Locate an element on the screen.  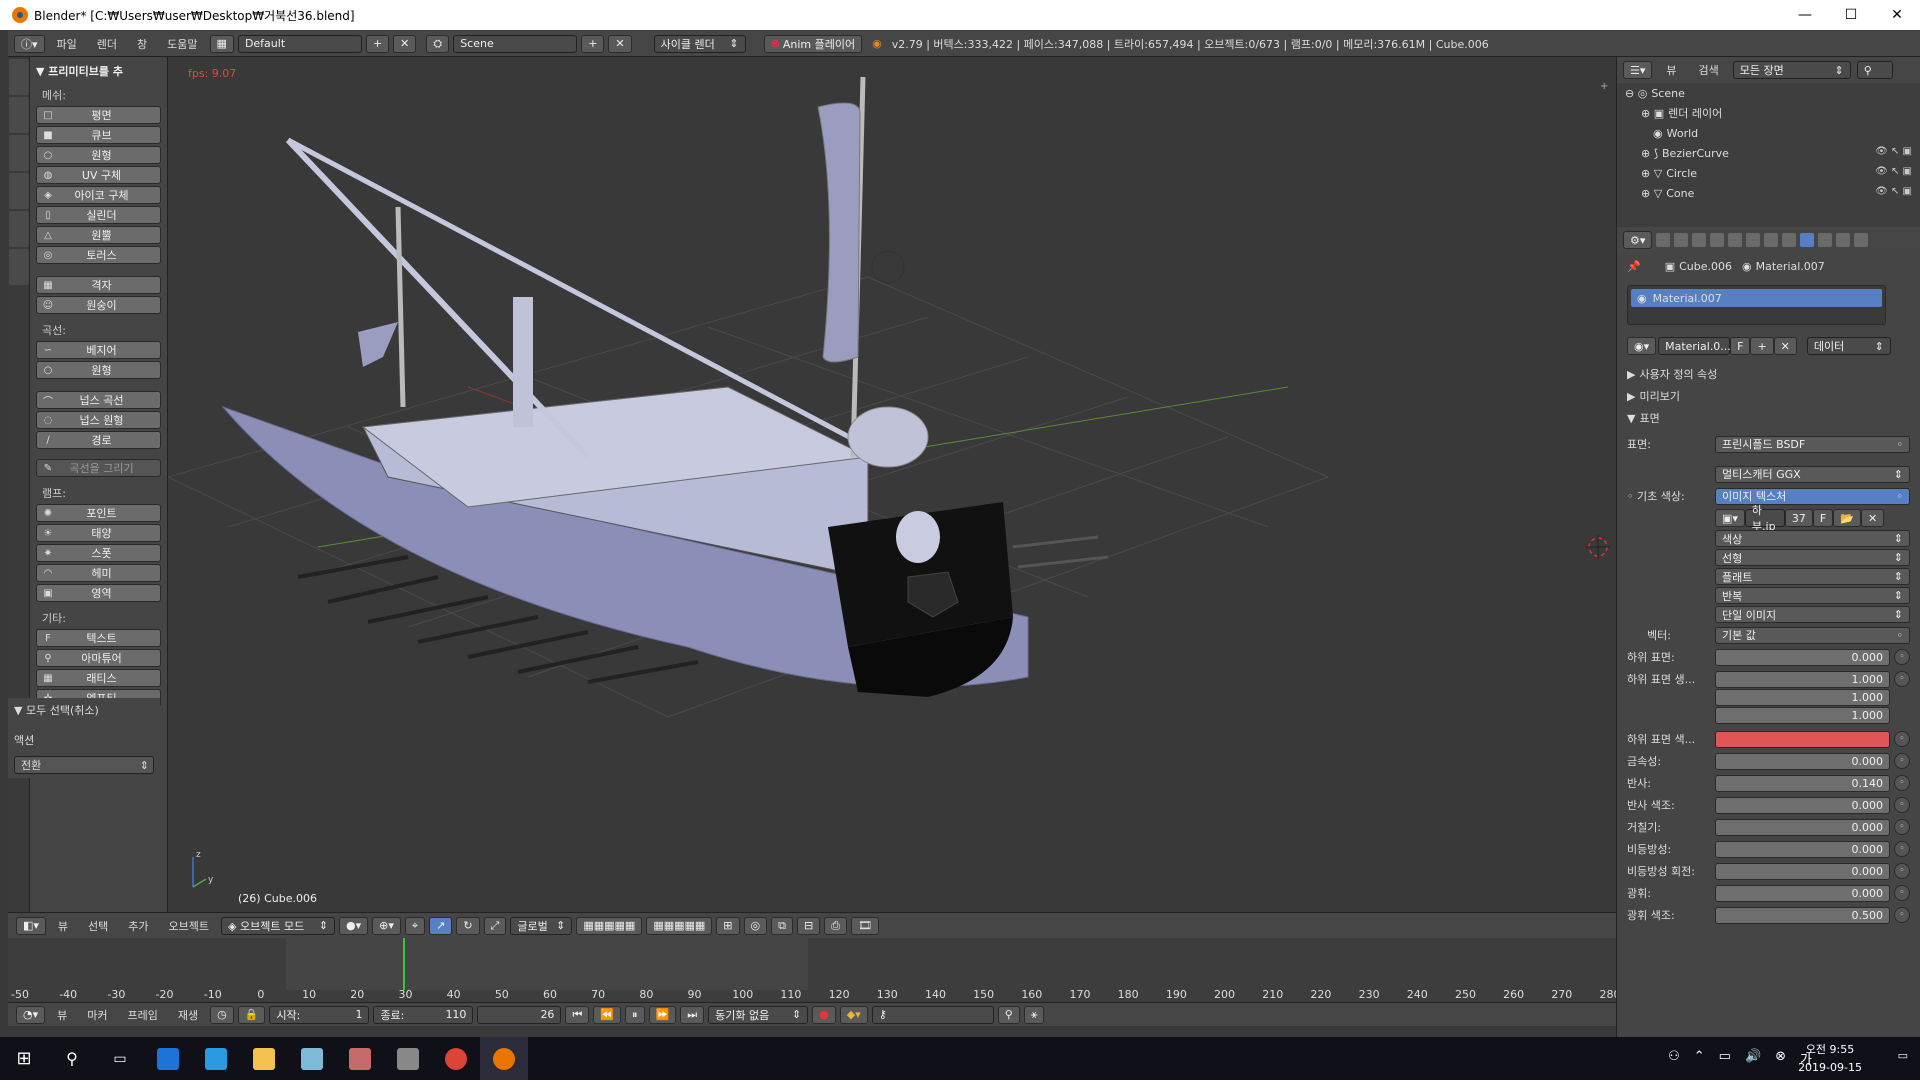
outliner-search-menu: 검색 is located at coordinates (1709, 70).